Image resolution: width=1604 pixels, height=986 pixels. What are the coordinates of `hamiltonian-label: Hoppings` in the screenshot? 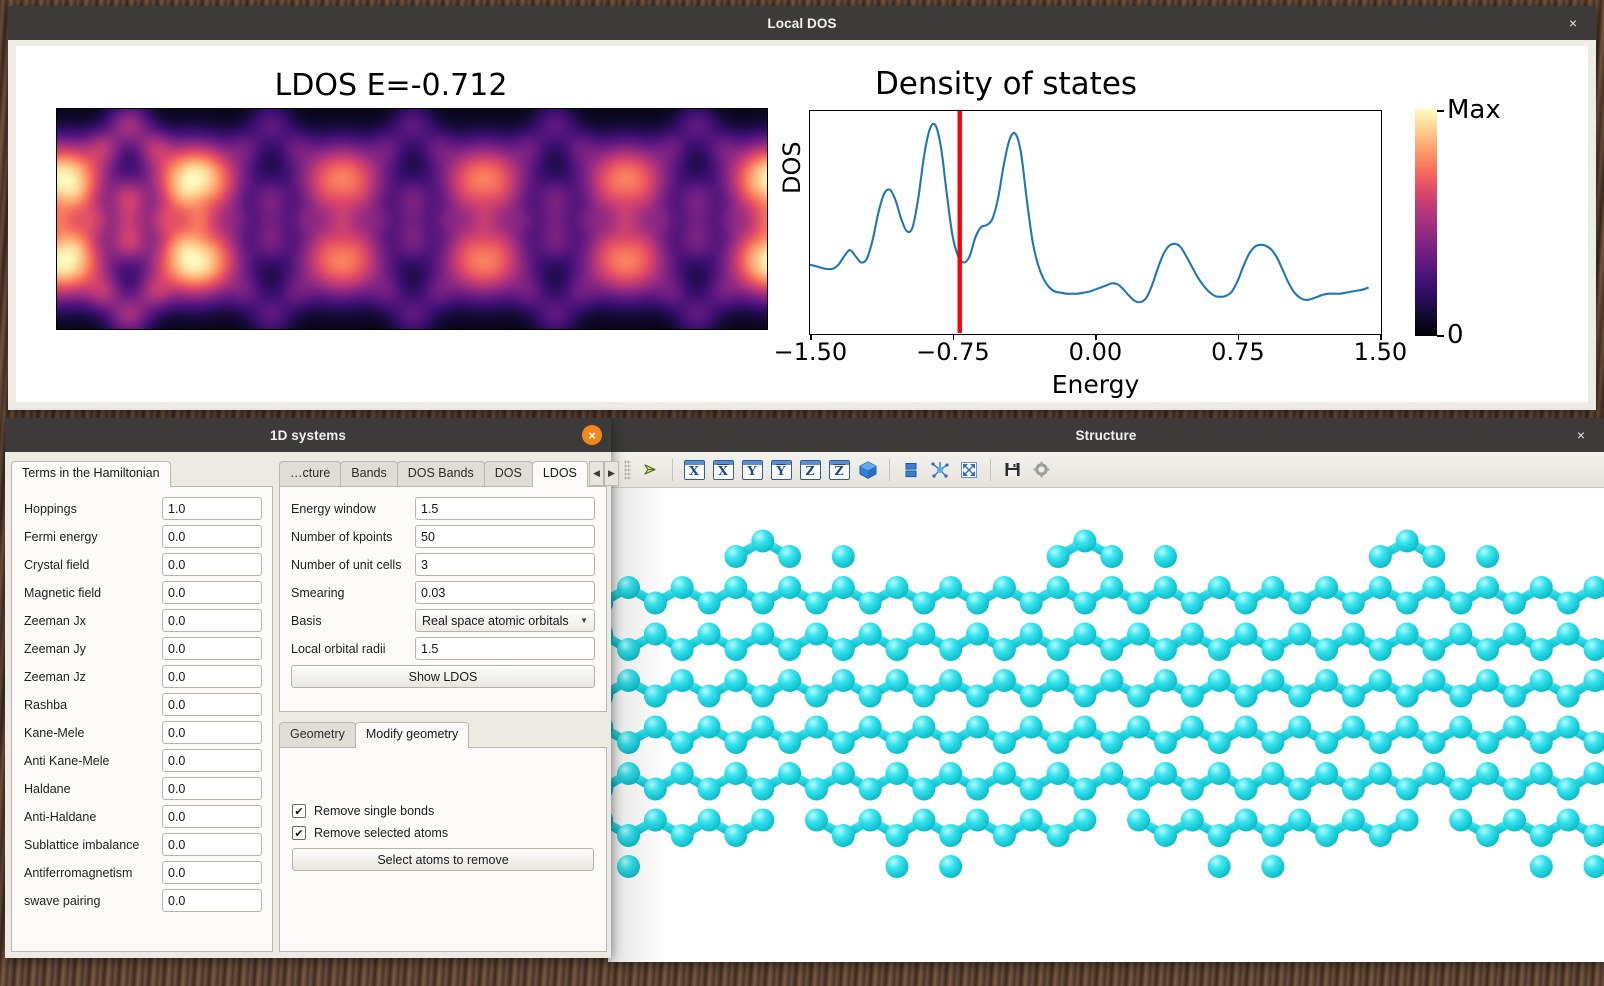 It's located at (50, 508).